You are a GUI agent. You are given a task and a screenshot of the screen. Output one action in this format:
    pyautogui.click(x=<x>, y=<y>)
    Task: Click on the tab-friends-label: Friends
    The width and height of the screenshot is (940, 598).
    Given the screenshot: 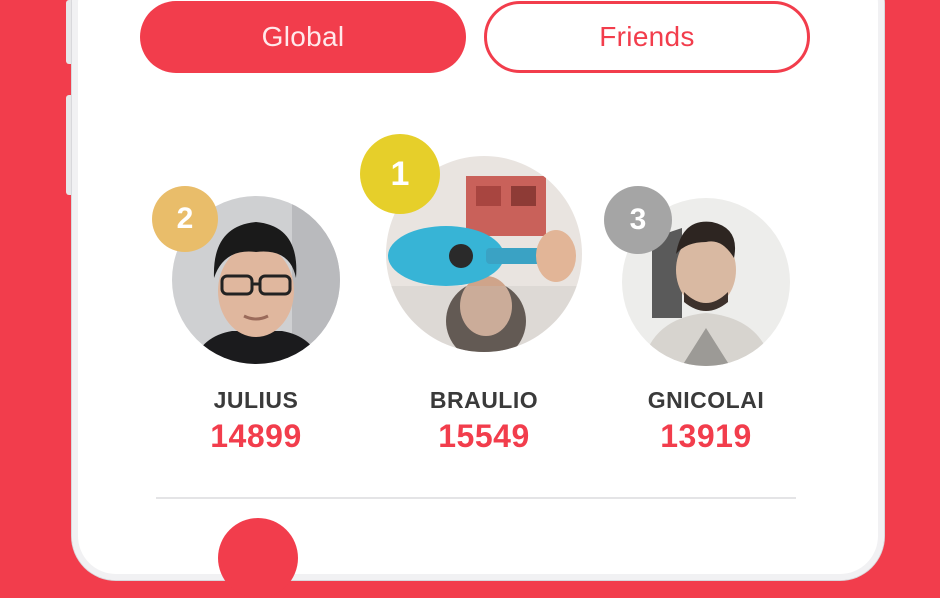 What is the action you would take?
    pyautogui.click(x=647, y=36)
    